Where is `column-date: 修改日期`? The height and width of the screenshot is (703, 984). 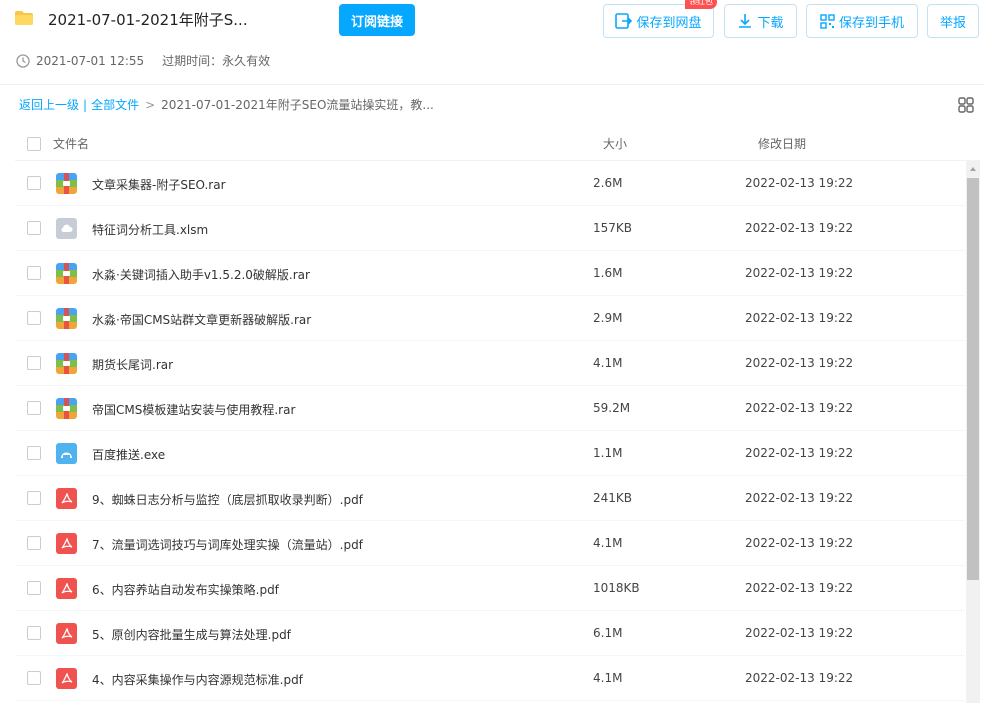
column-date: 修改日期 is located at coordinates (782, 143).